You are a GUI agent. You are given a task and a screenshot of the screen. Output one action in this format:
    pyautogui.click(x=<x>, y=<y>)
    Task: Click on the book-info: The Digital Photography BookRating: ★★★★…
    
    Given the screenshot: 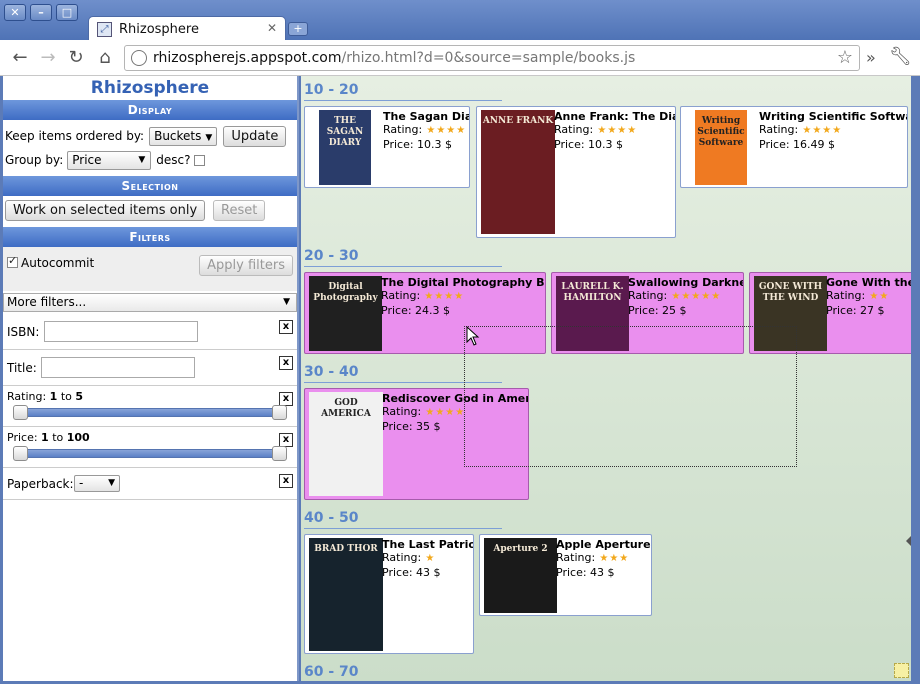 What is the action you would take?
    pyautogui.click(x=463, y=297)
    